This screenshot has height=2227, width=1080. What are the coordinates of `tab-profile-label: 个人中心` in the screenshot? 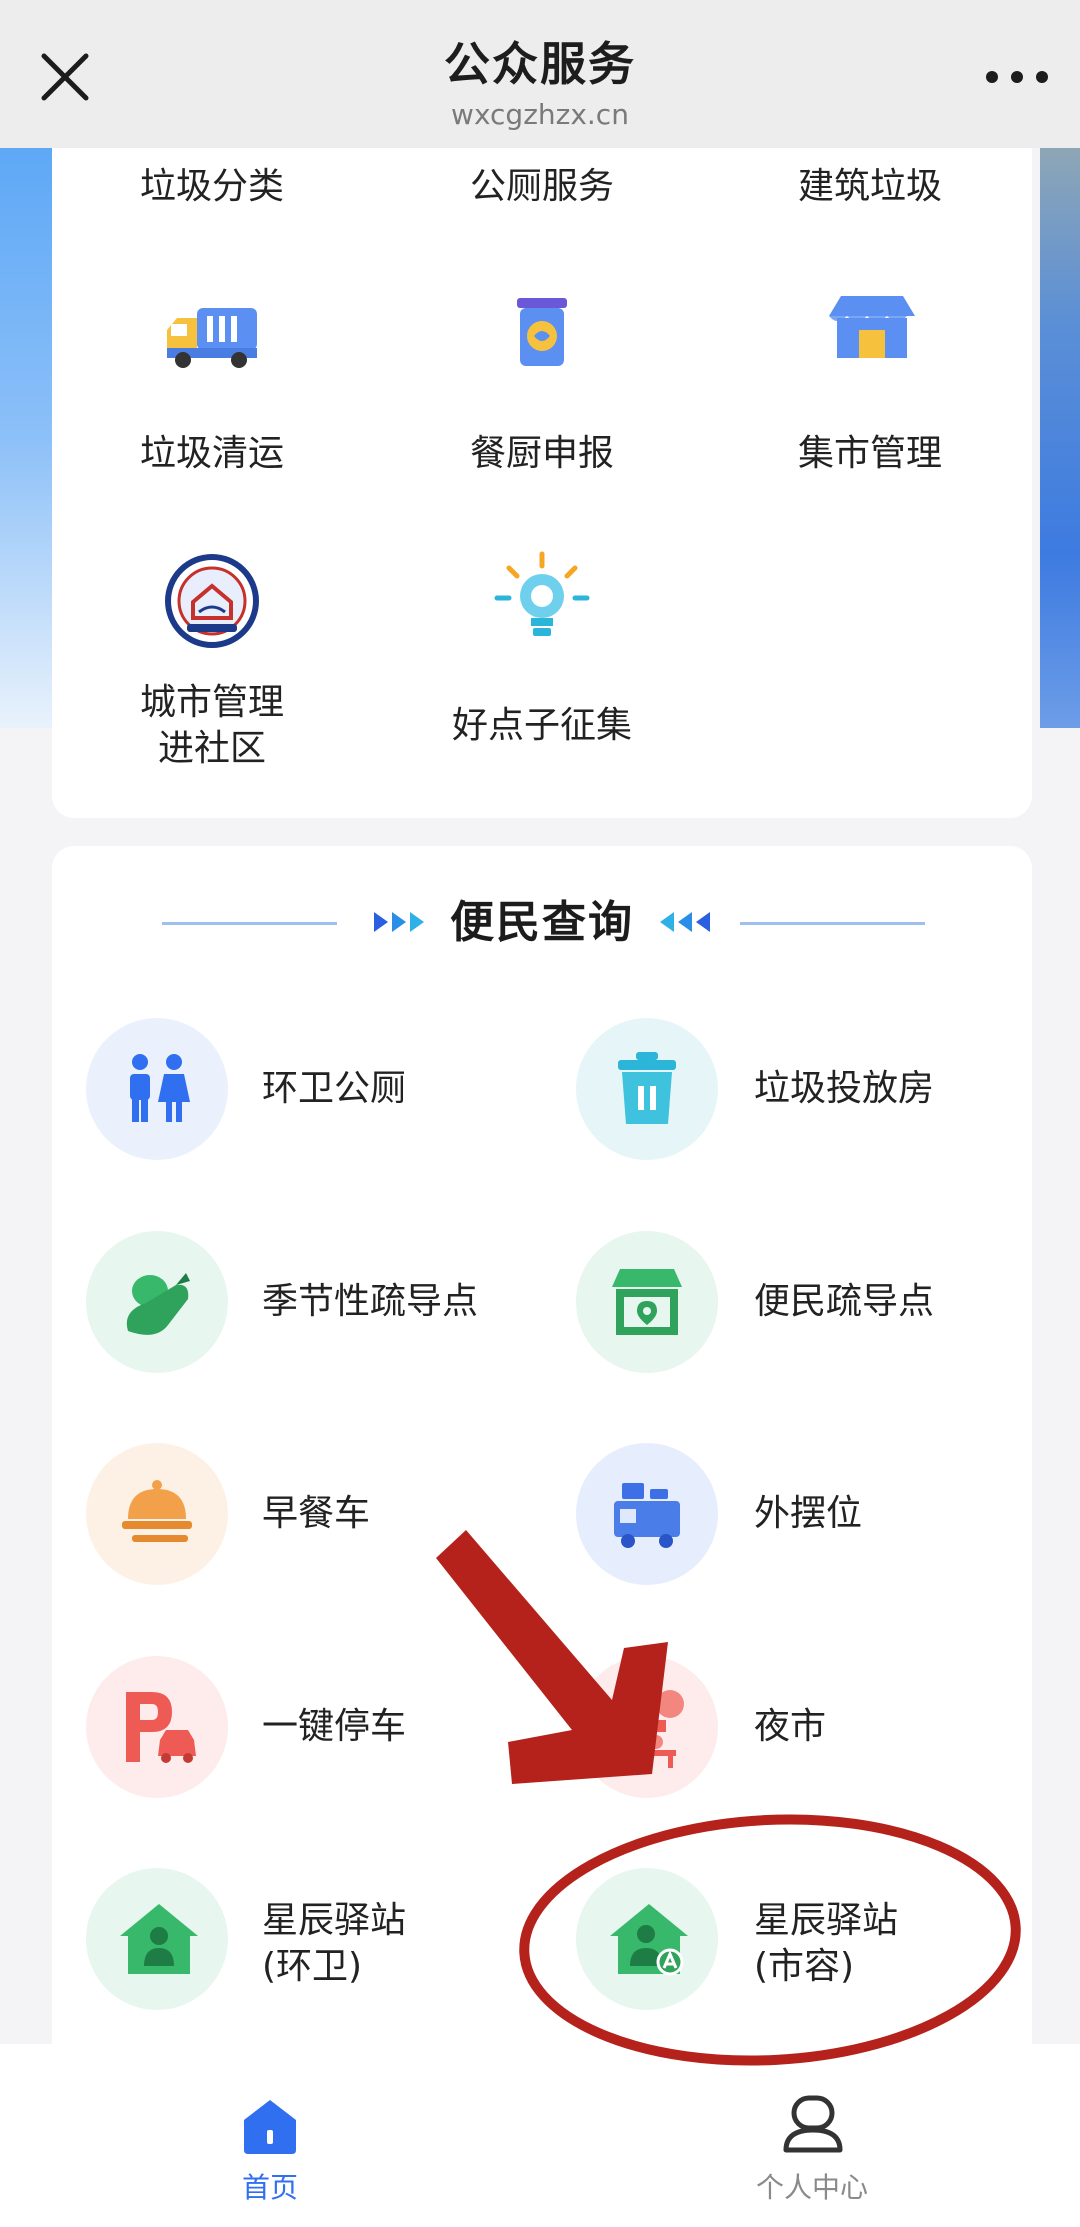 It's located at (811, 2187).